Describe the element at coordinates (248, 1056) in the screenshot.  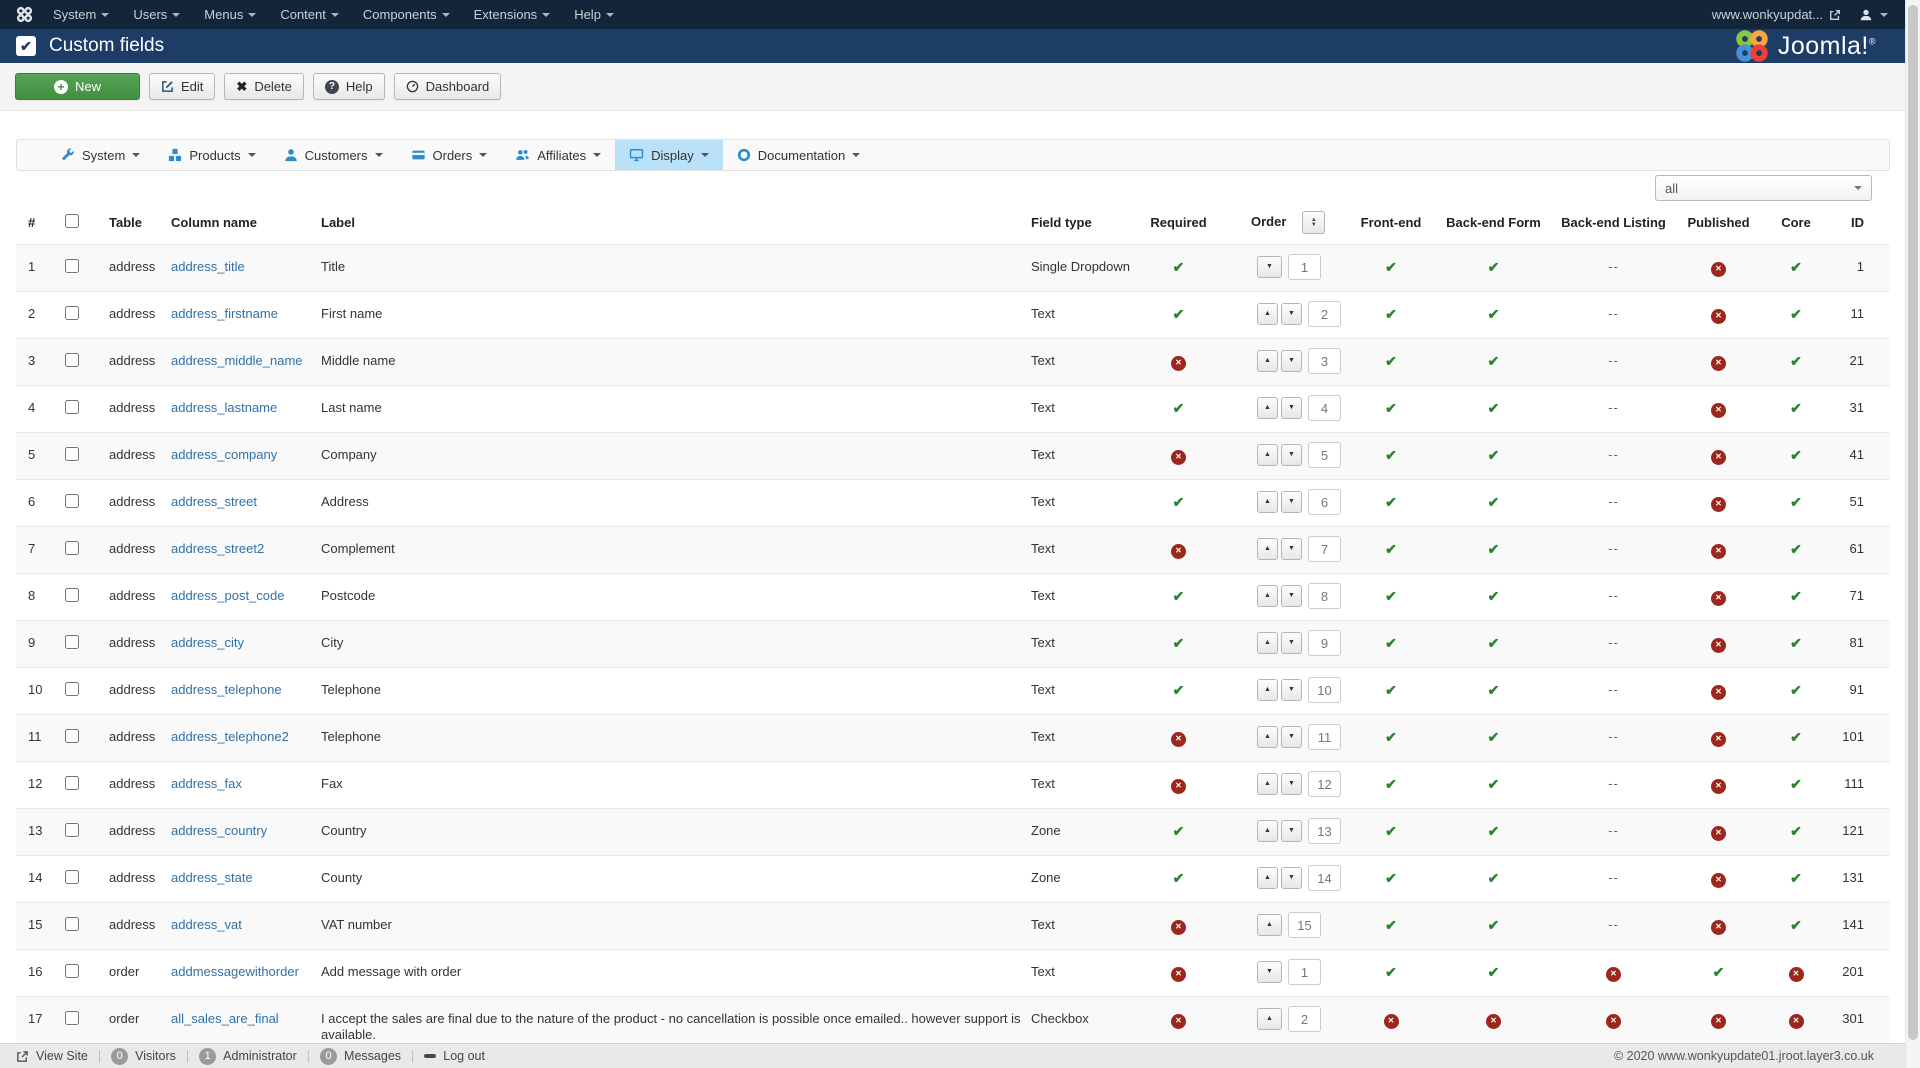
I see `administrators-status: 1 Administrator` at that location.